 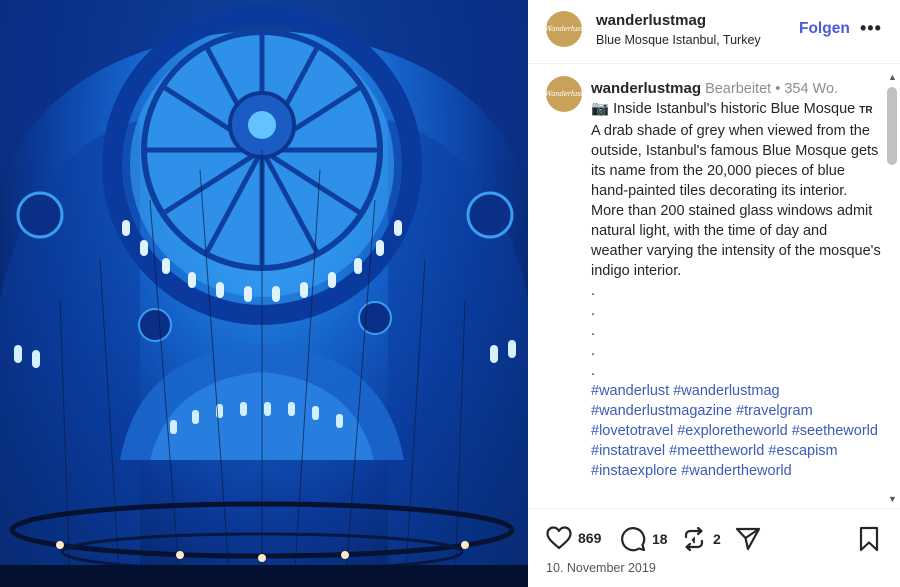 What do you see at coordinates (892, 499) in the screenshot?
I see `scroll-down-arrow-icon: ▼` at bounding box center [892, 499].